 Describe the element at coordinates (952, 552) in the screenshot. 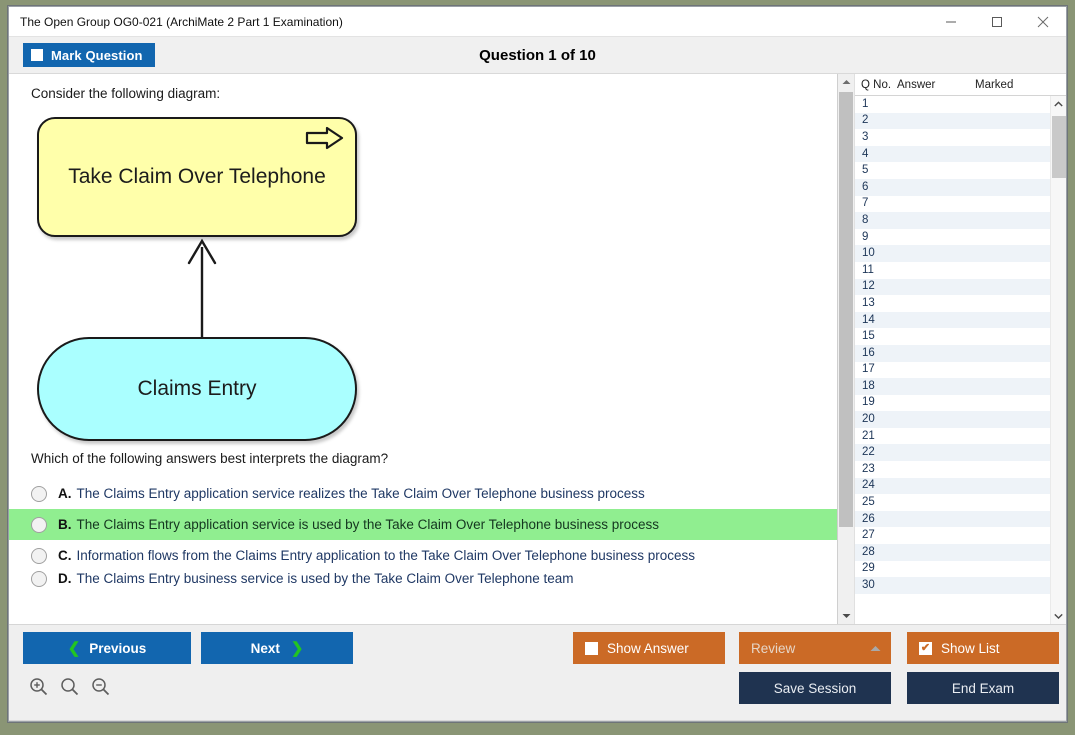

I see `table-row: 28` at that location.